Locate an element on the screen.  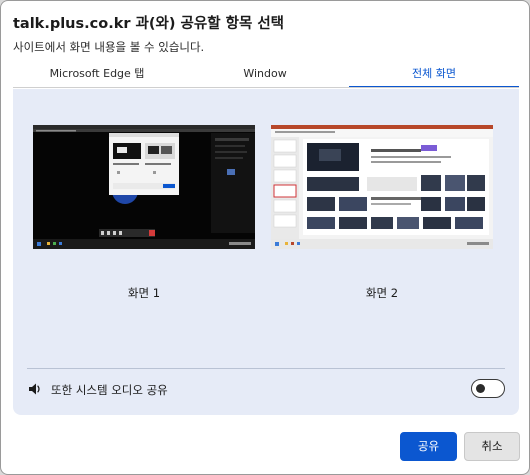
dialog-subtitle: 사이트에서 화면 내용을 볼 수 있습니다. is located at coordinates (109, 47).